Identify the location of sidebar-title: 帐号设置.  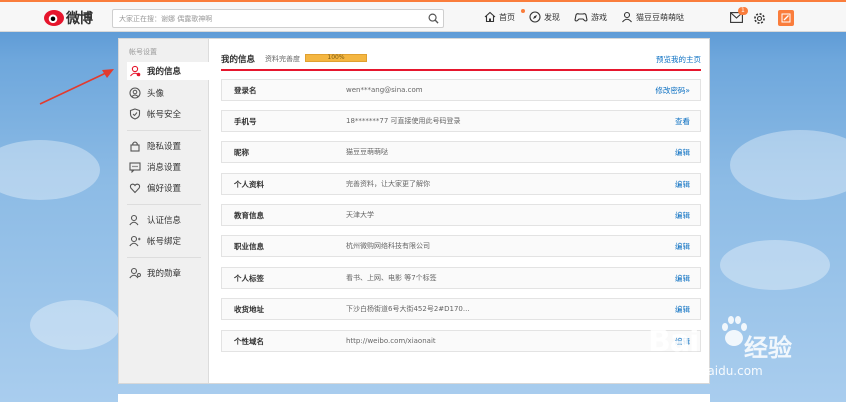
(143, 52).